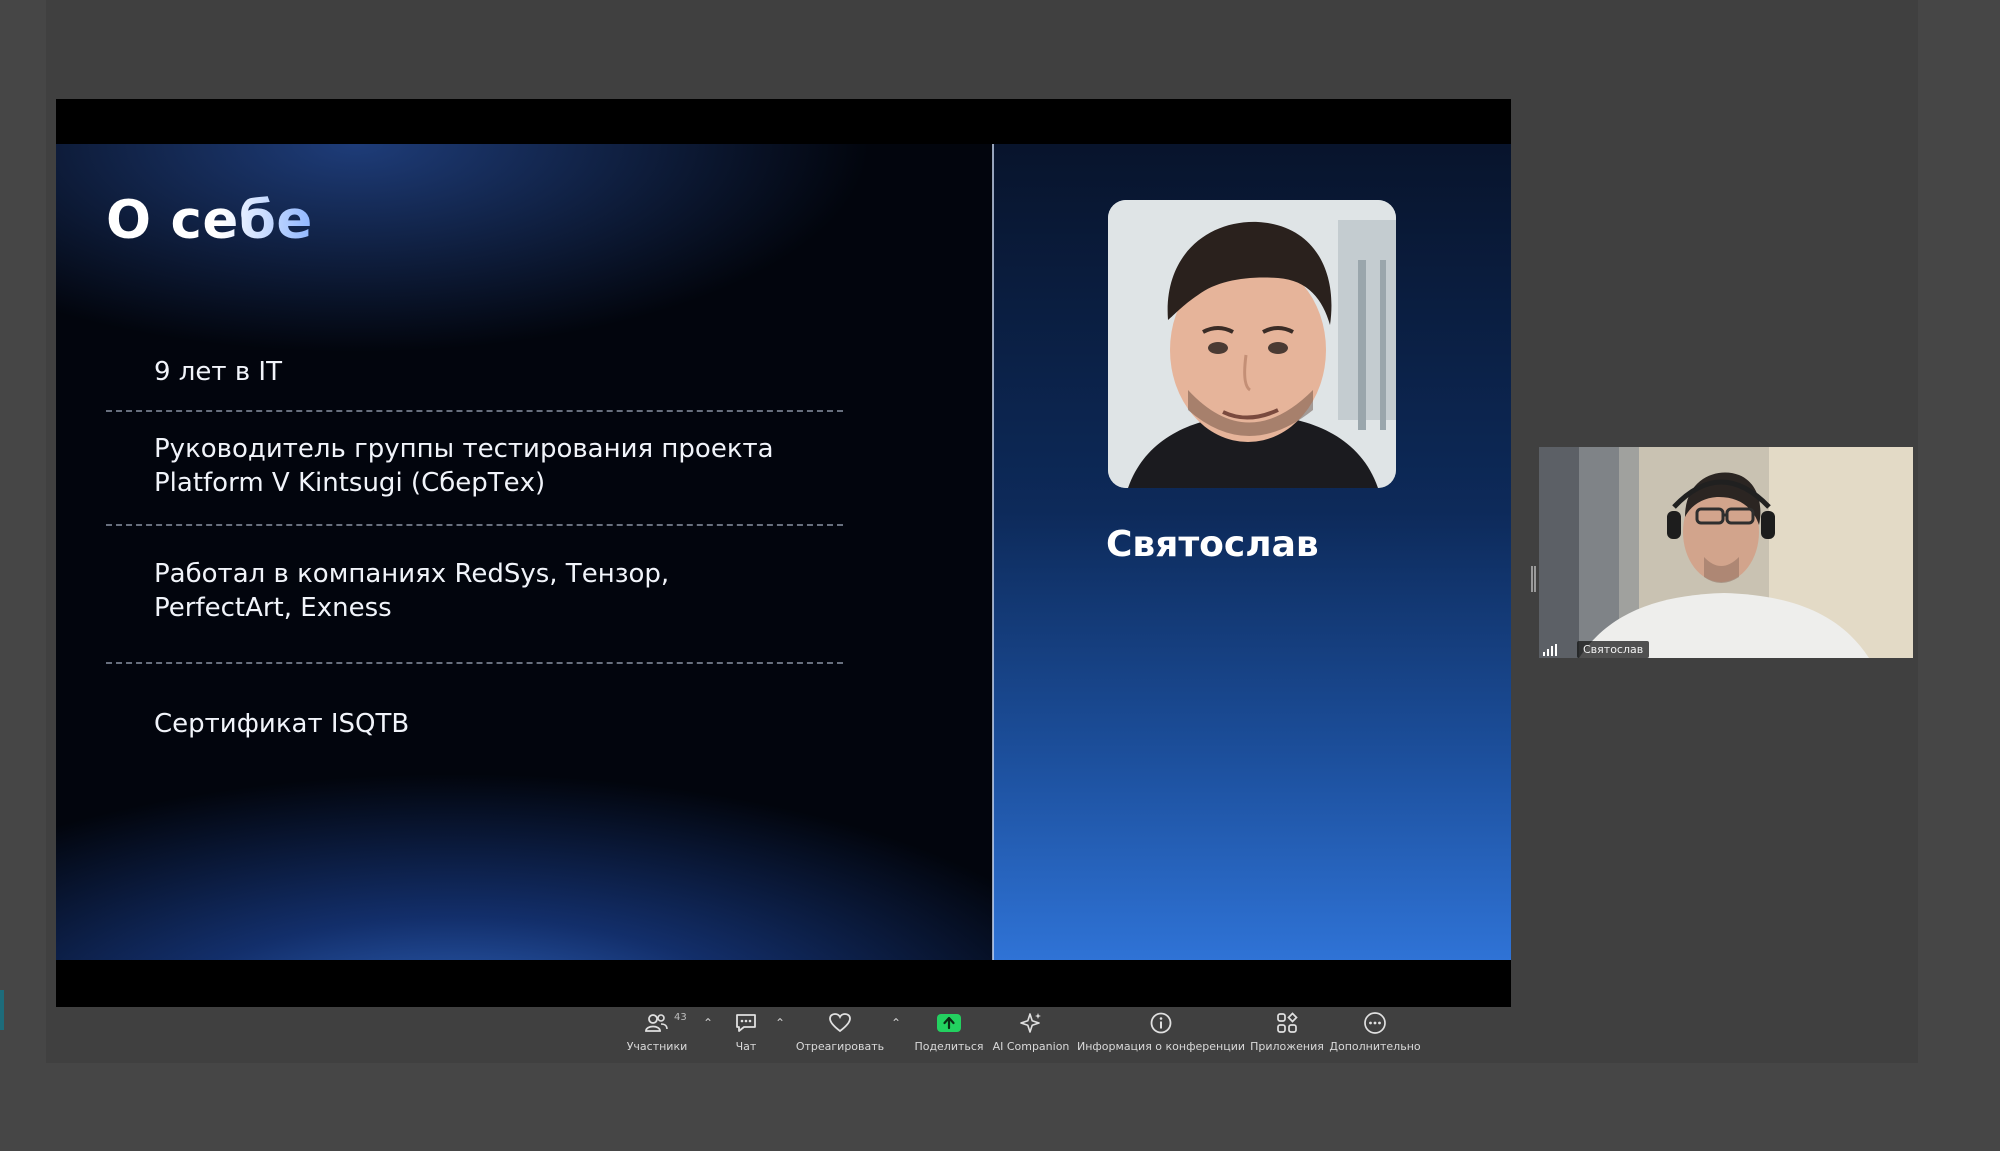 This screenshot has width=2000, height=1151. What do you see at coordinates (464, 449) in the screenshot?
I see `fact-line: Руководитель группы тестирования проекта` at bounding box center [464, 449].